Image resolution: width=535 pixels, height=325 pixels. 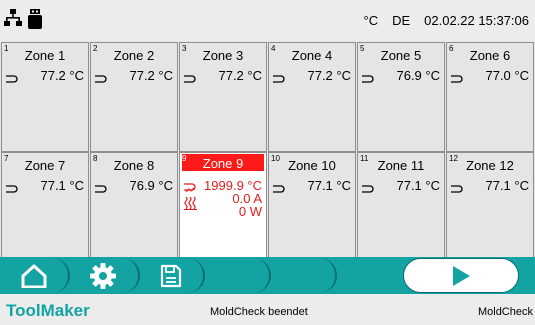 I want to click on datetime: 02.02.22 15:37:06, so click(x=476, y=20).